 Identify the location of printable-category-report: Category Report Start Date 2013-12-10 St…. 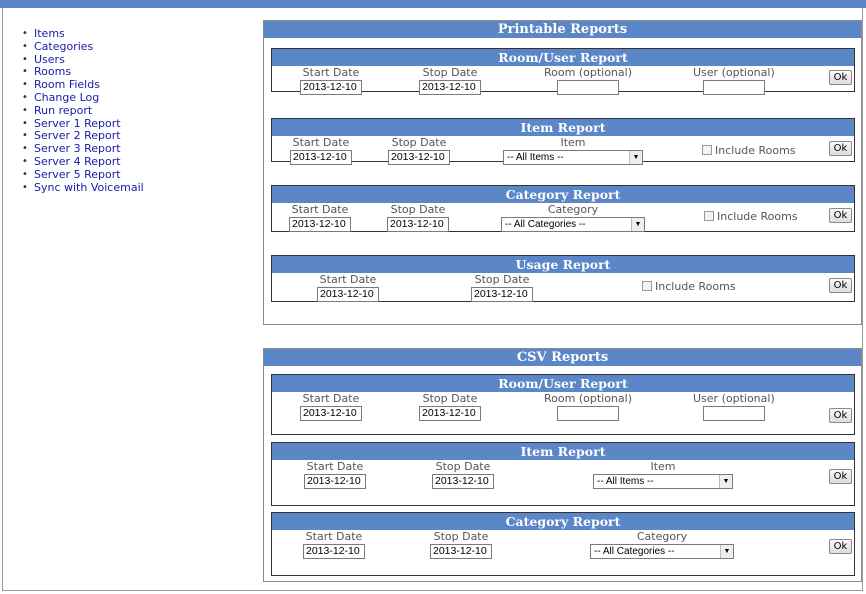
(563, 208).